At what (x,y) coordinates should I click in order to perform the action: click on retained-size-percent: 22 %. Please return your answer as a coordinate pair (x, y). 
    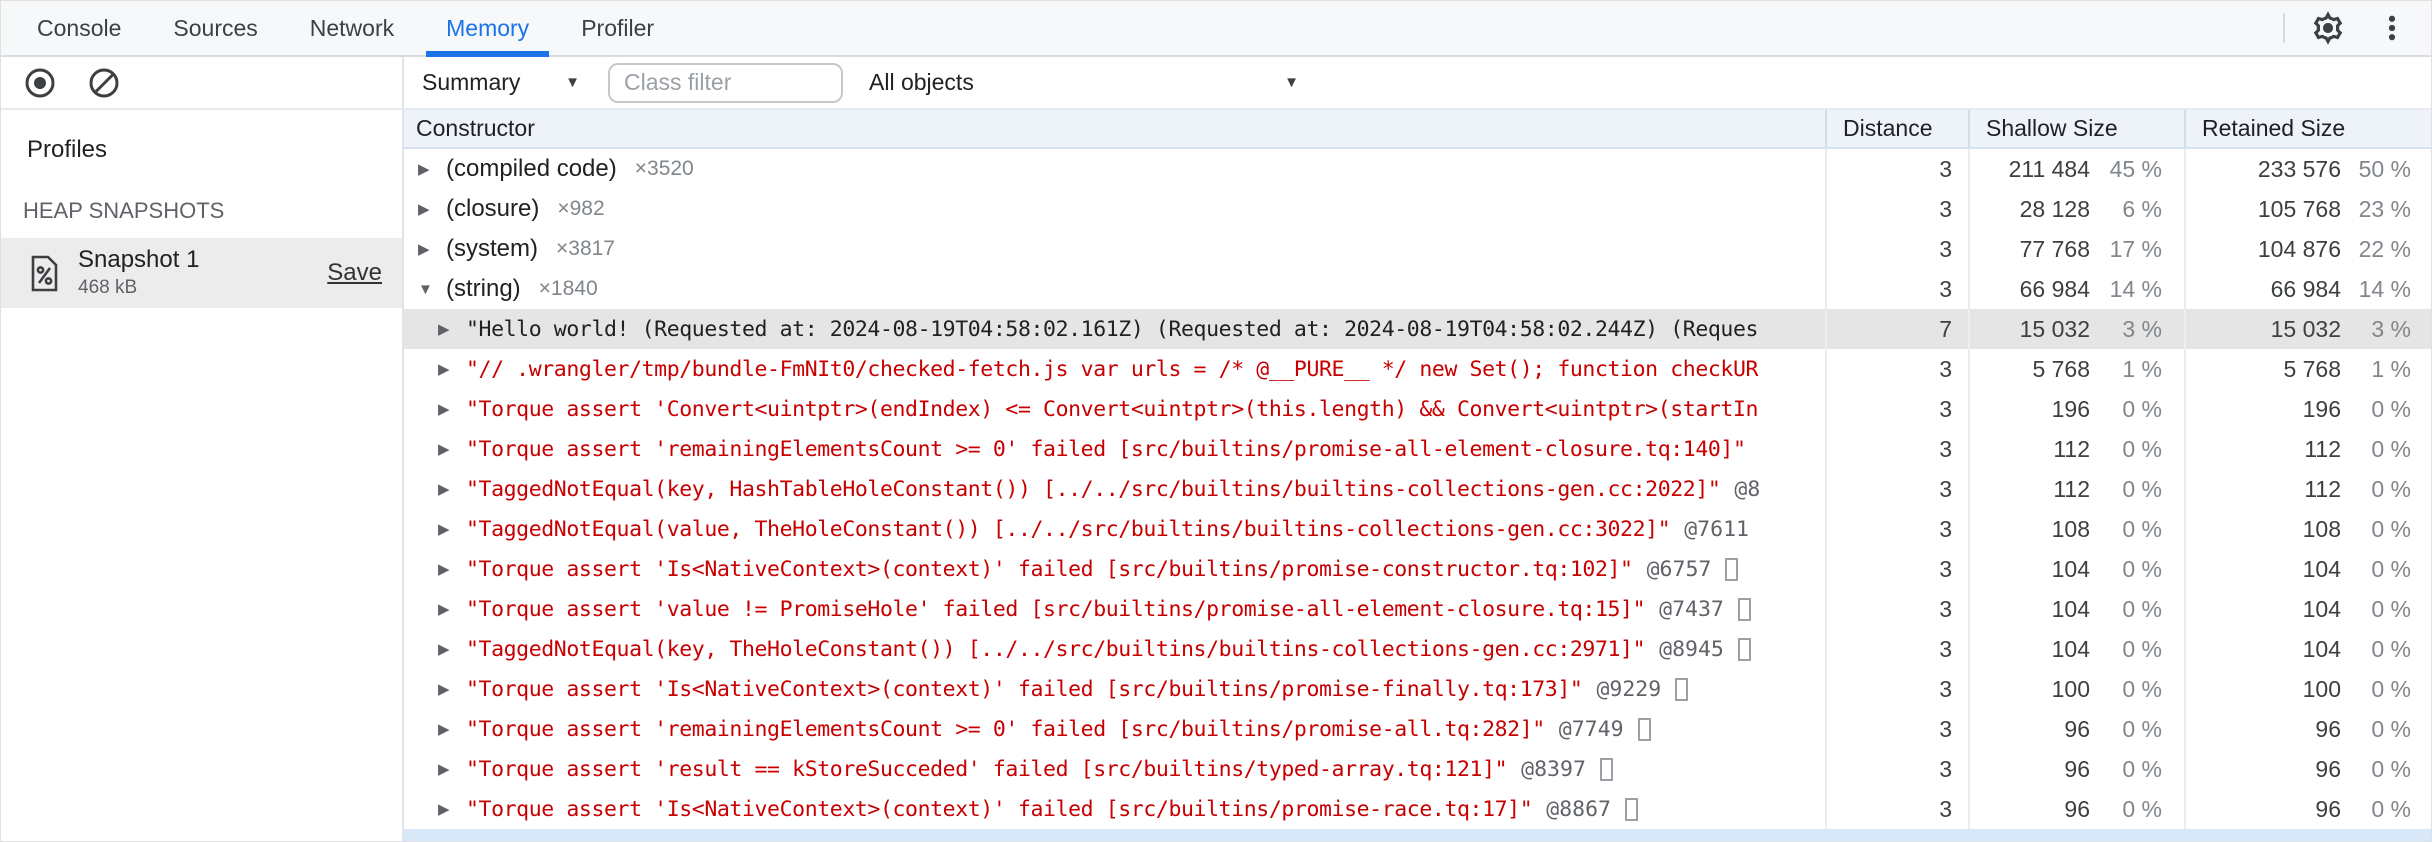
    Looking at the image, I should click on (2384, 248).